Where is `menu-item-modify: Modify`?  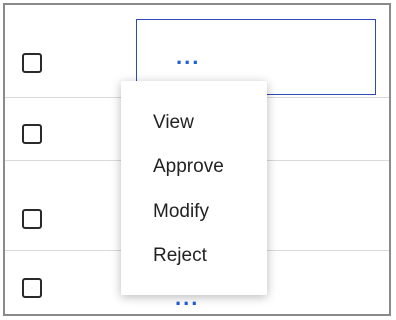
menu-item-modify: Modify is located at coordinates (181, 211).